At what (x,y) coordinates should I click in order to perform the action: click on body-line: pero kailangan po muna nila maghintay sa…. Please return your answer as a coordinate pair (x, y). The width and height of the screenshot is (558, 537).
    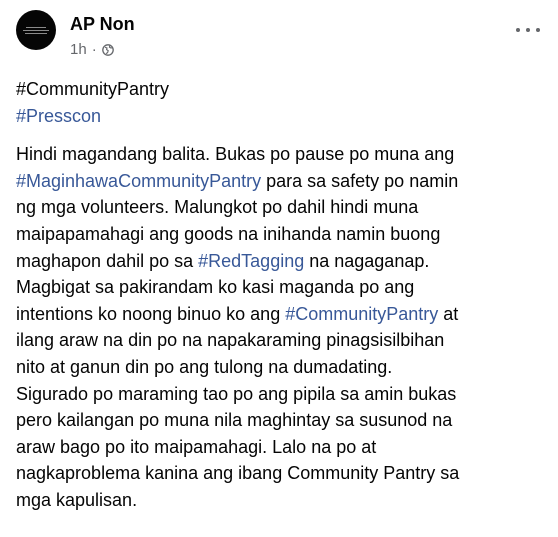
    Looking at the image, I should click on (234, 420).